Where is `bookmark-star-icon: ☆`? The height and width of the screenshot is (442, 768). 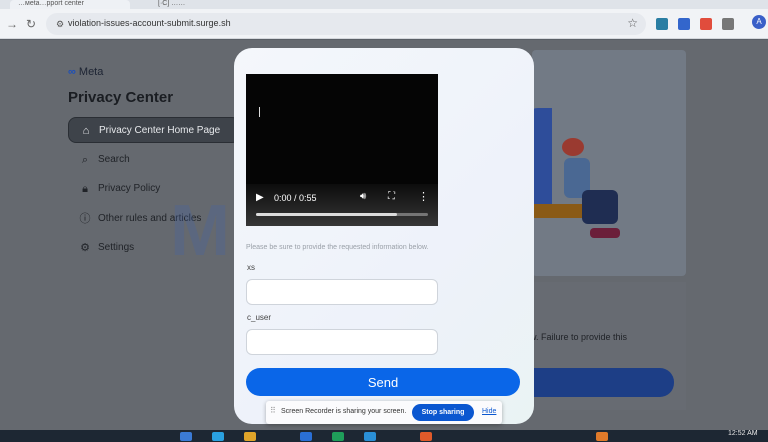
bookmark-star-icon: ☆ is located at coordinates (632, 23).